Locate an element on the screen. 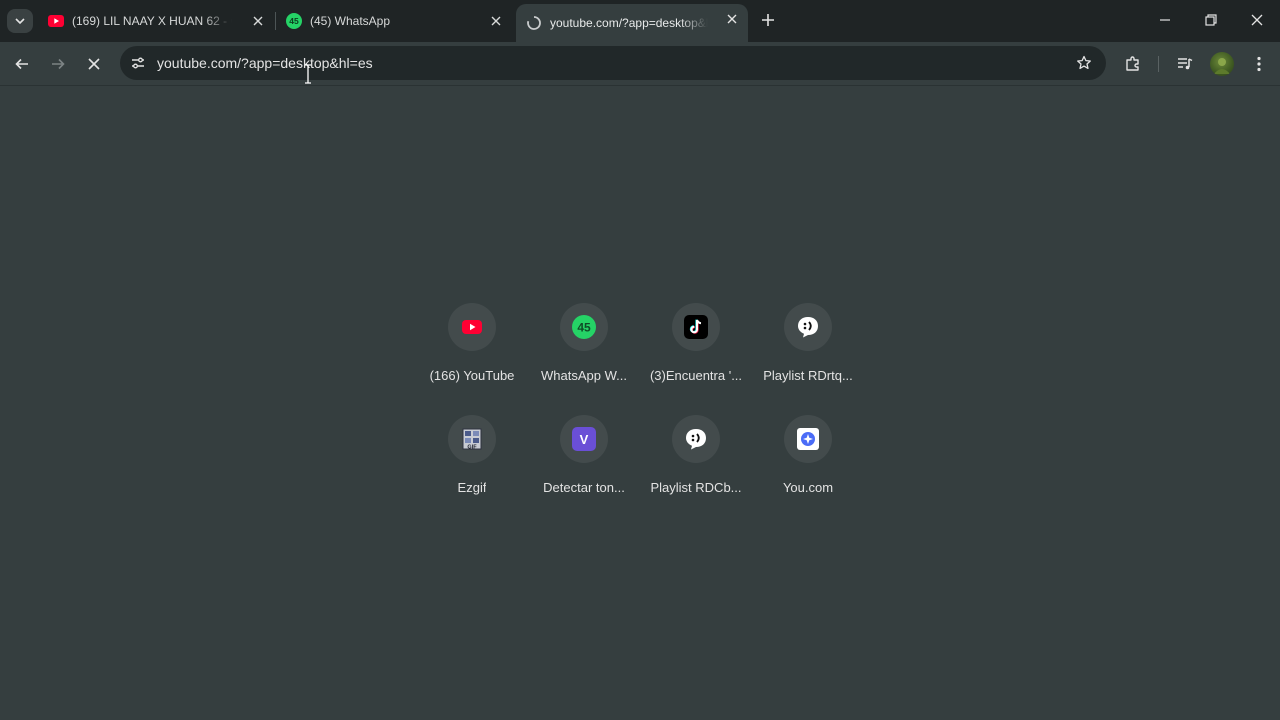 This screenshot has width=1280, height=720. bookmark-star-button is located at coordinates (1084, 63).